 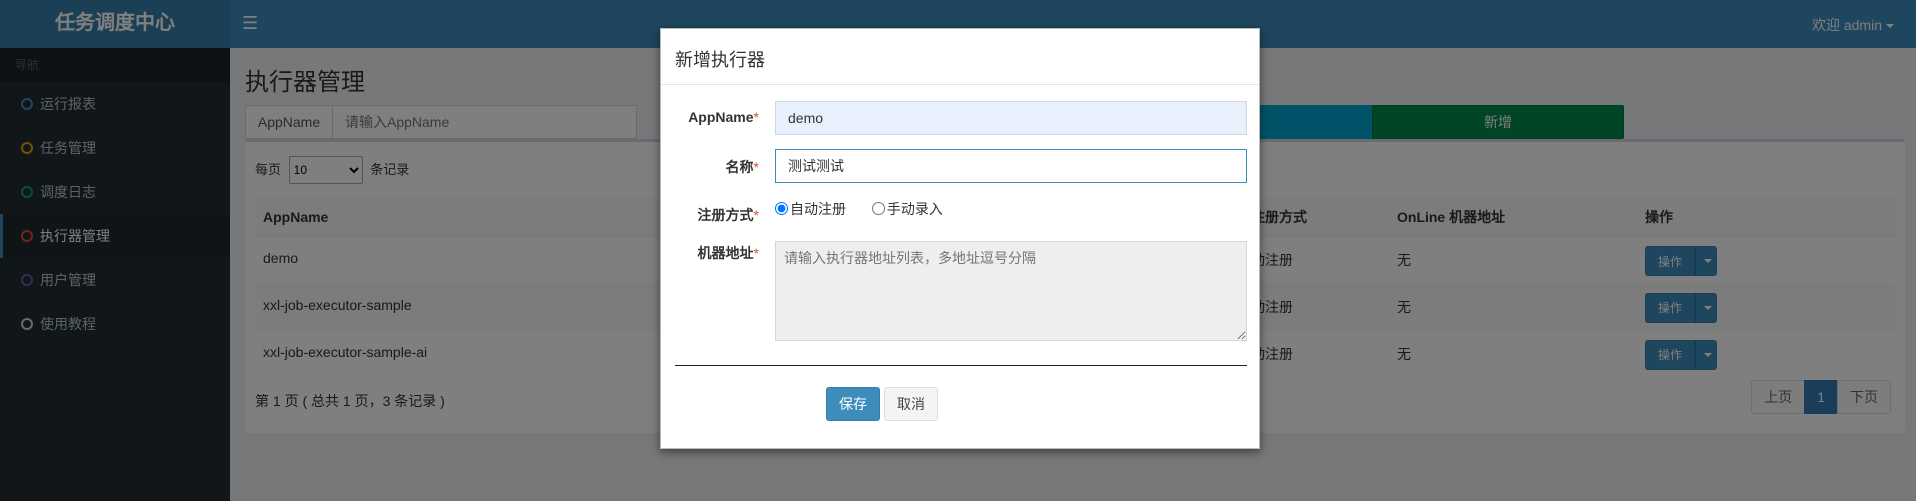 I want to click on auto-register-radio, so click(x=781, y=208).